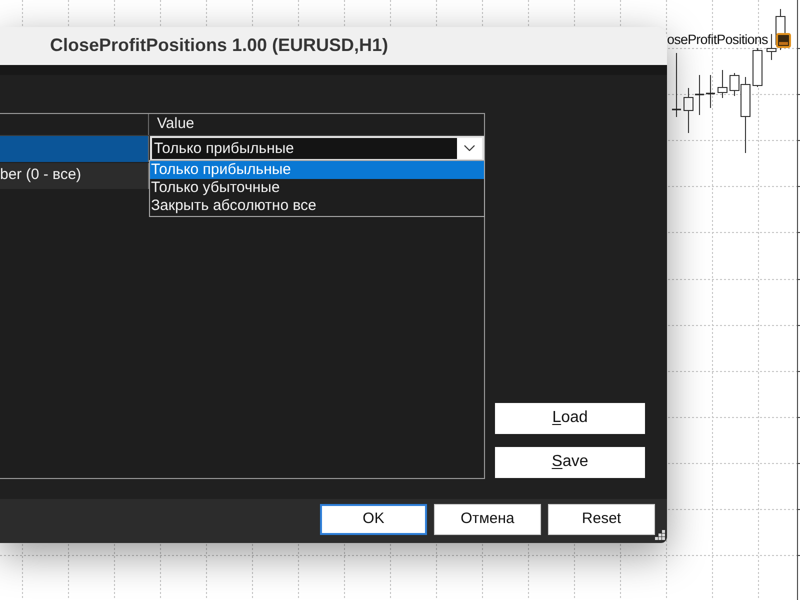 Image resolution: width=800 pixels, height=600 pixels. What do you see at coordinates (317, 169) in the screenshot?
I see `dropdown-option: Только прибыльные` at bounding box center [317, 169].